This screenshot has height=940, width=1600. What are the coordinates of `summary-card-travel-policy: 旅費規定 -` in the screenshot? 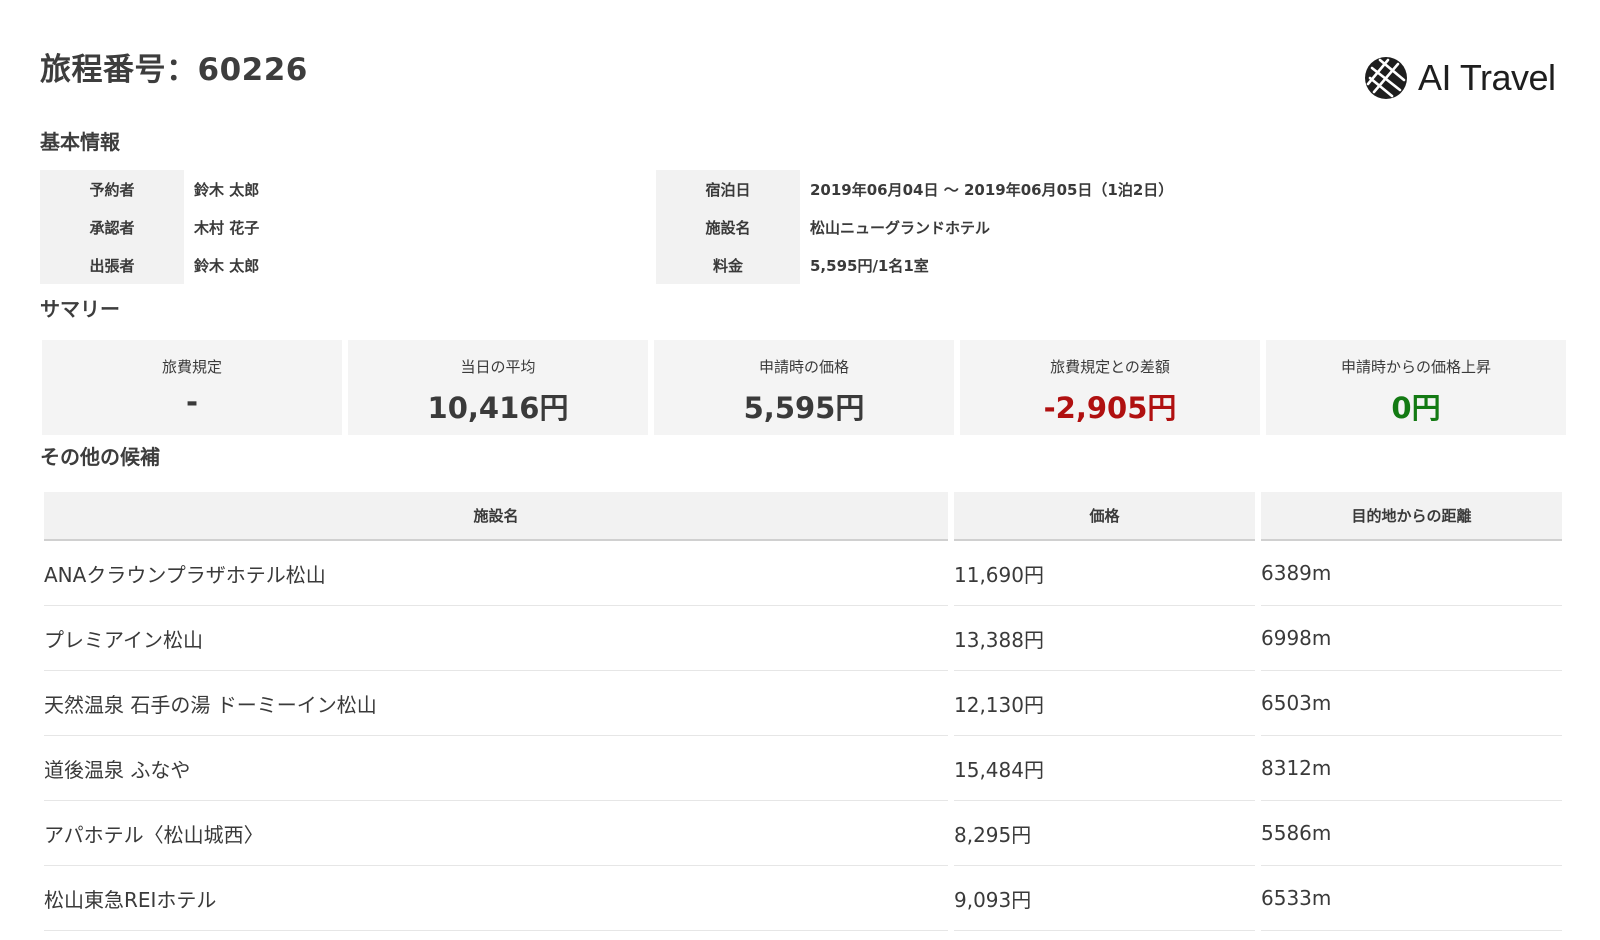 It's located at (192, 387).